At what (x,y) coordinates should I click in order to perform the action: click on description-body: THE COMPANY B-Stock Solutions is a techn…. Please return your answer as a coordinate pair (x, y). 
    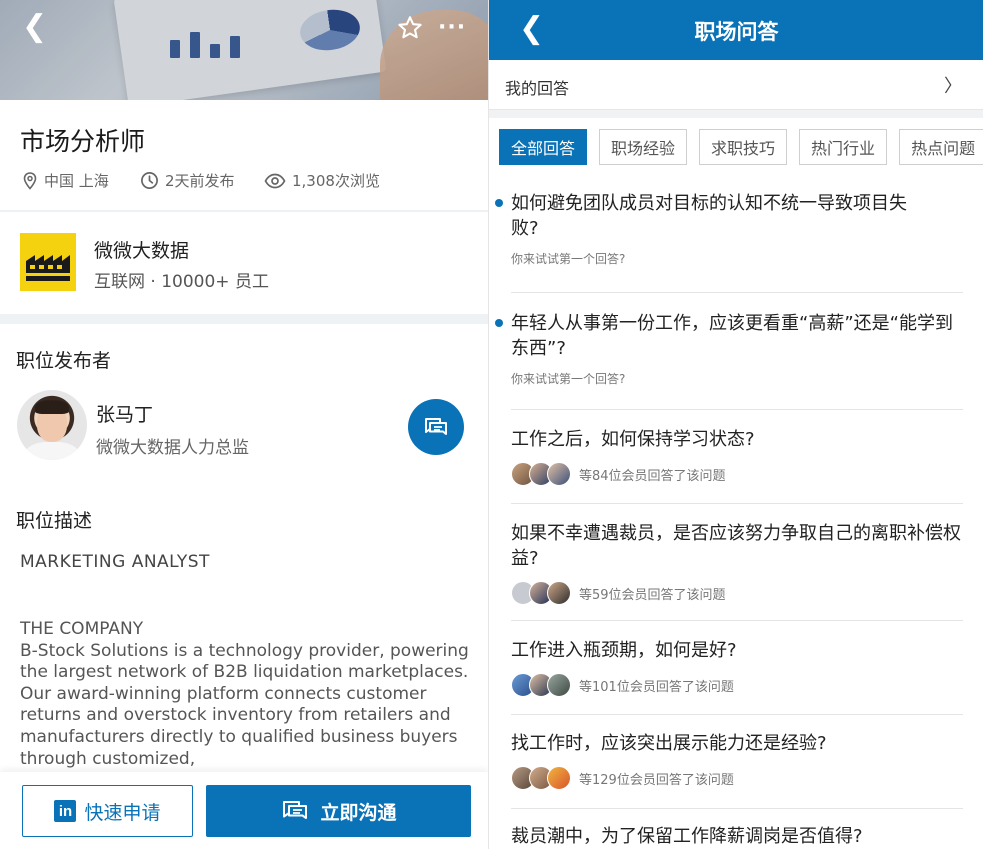
    Looking at the image, I should click on (250, 694).